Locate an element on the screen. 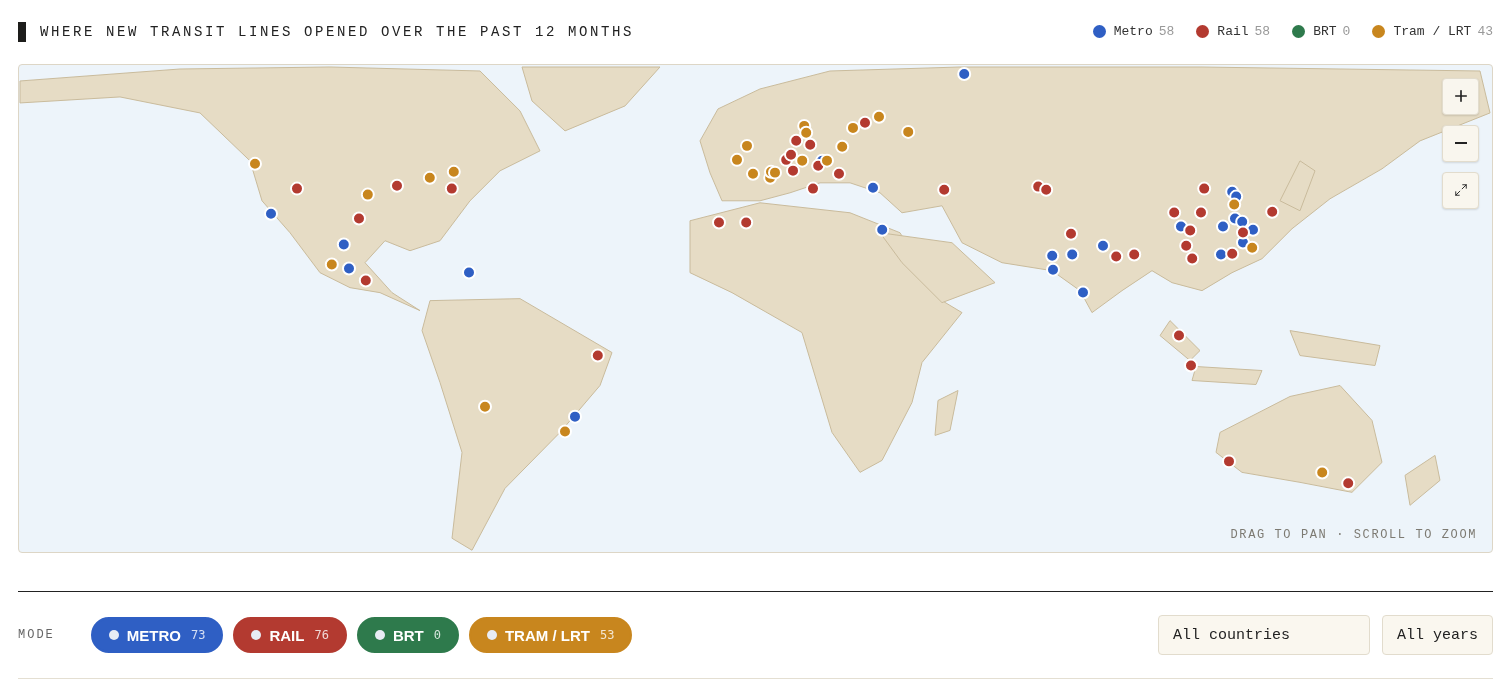 The width and height of the screenshot is (1512, 679). filter-select: All countries is located at coordinates (1264, 635).